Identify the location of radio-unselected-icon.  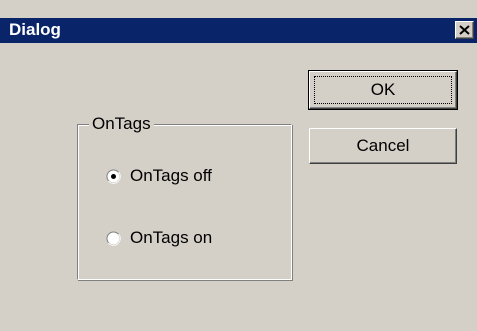
(113, 238).